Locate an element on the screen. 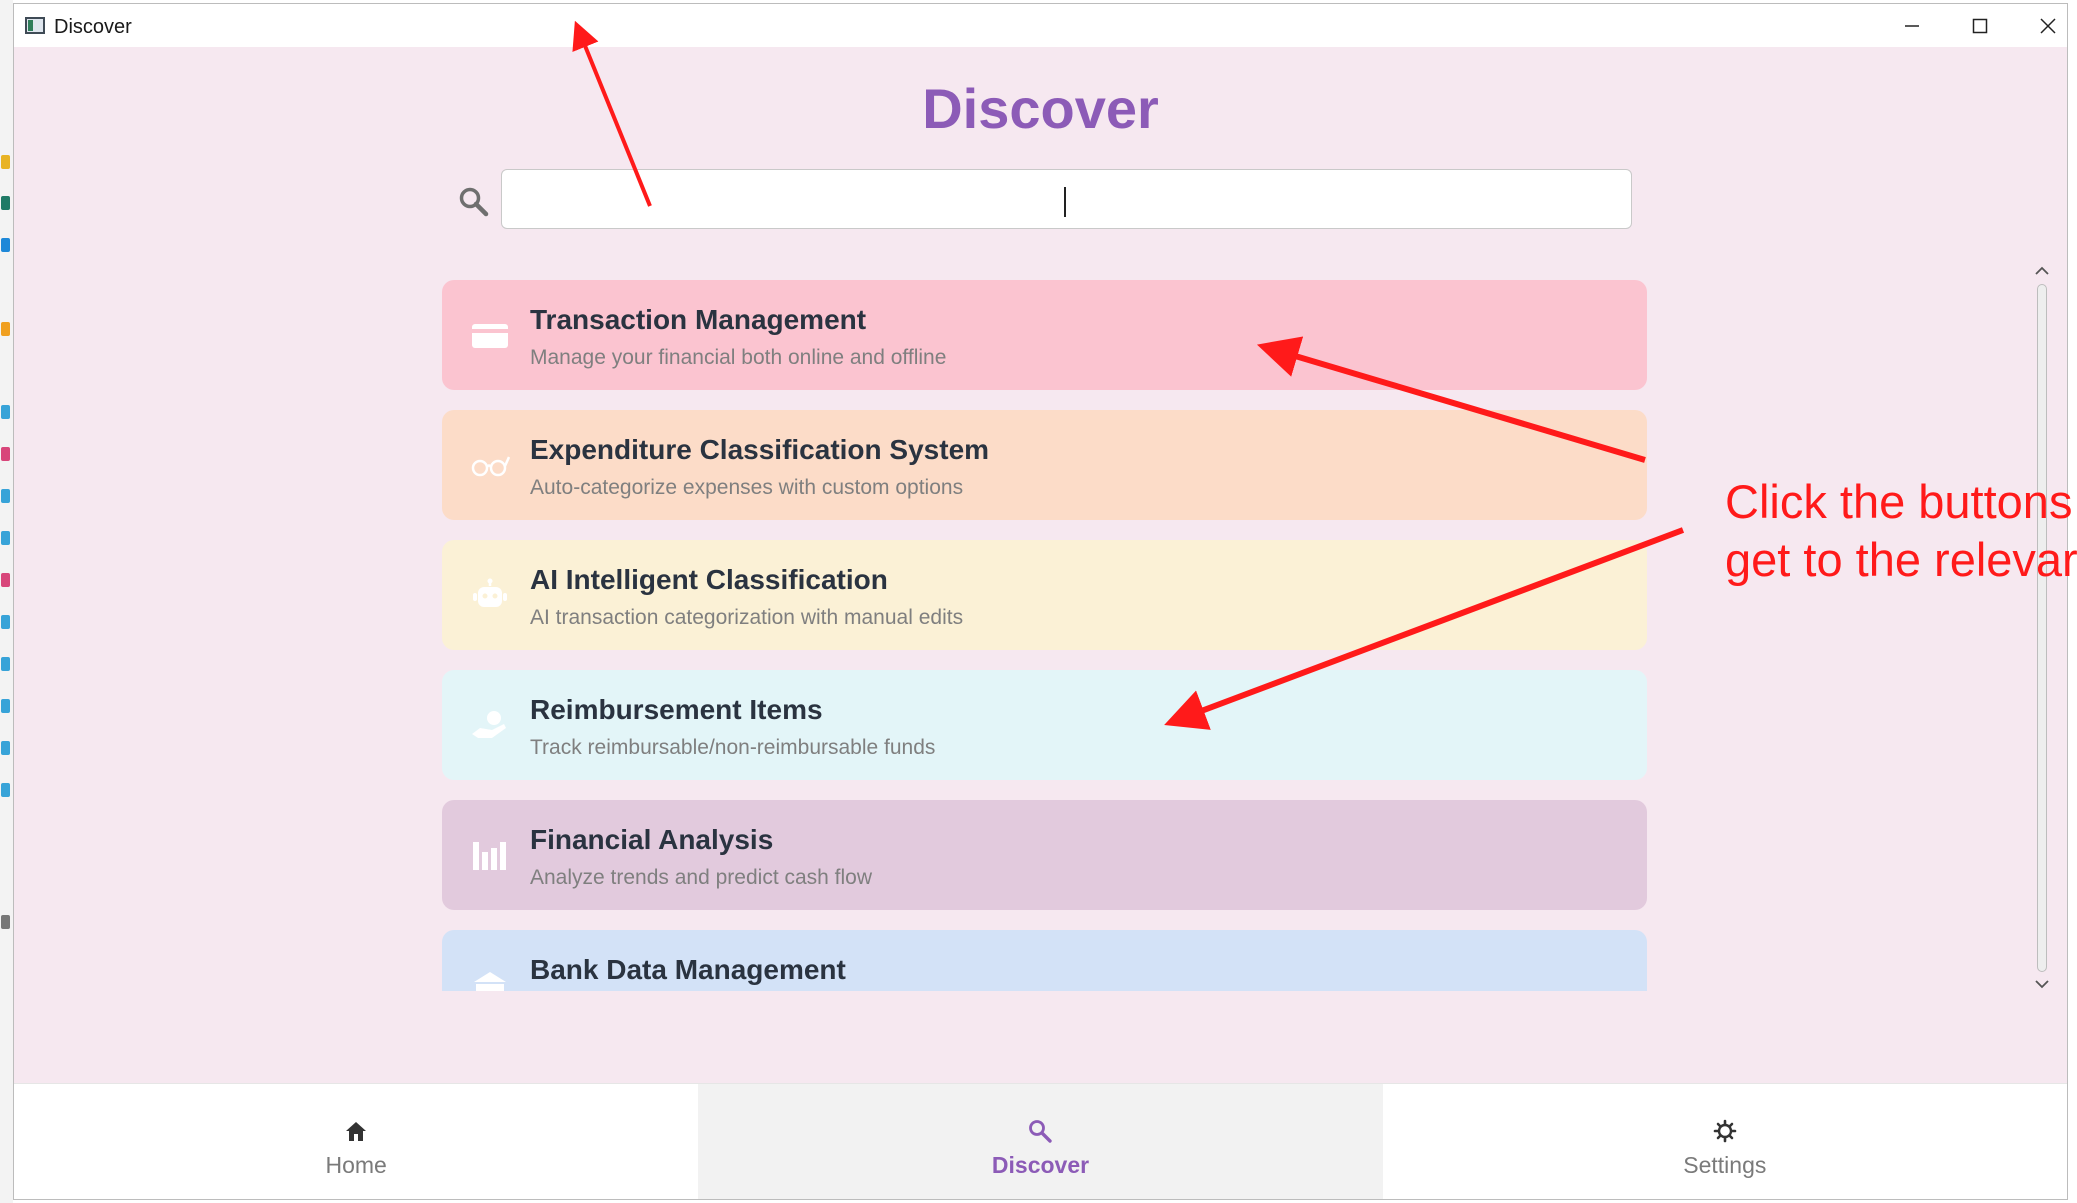 The image size is (2077, 1203). list-scrollbar is located at coordinates (2042, 628).